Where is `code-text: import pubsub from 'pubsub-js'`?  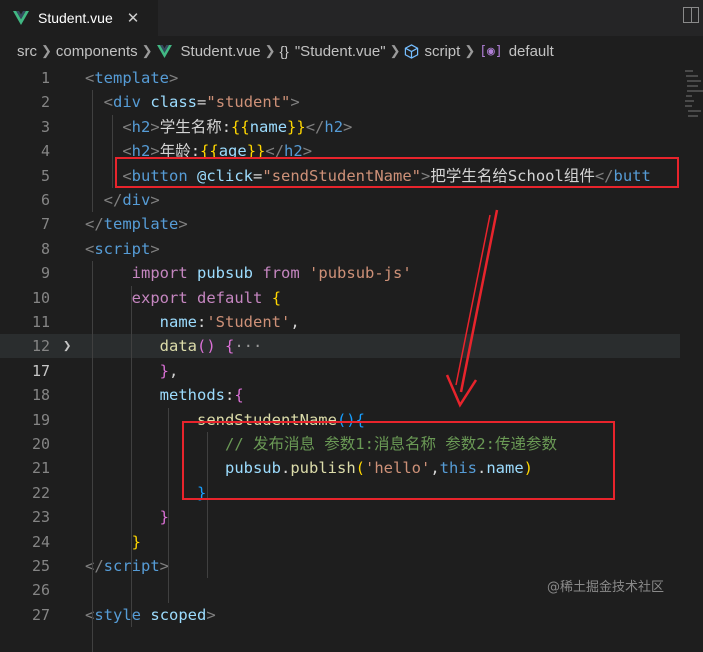
code-text: import pubsub from 'pubsub-js' is located at coordinates (248, 273).